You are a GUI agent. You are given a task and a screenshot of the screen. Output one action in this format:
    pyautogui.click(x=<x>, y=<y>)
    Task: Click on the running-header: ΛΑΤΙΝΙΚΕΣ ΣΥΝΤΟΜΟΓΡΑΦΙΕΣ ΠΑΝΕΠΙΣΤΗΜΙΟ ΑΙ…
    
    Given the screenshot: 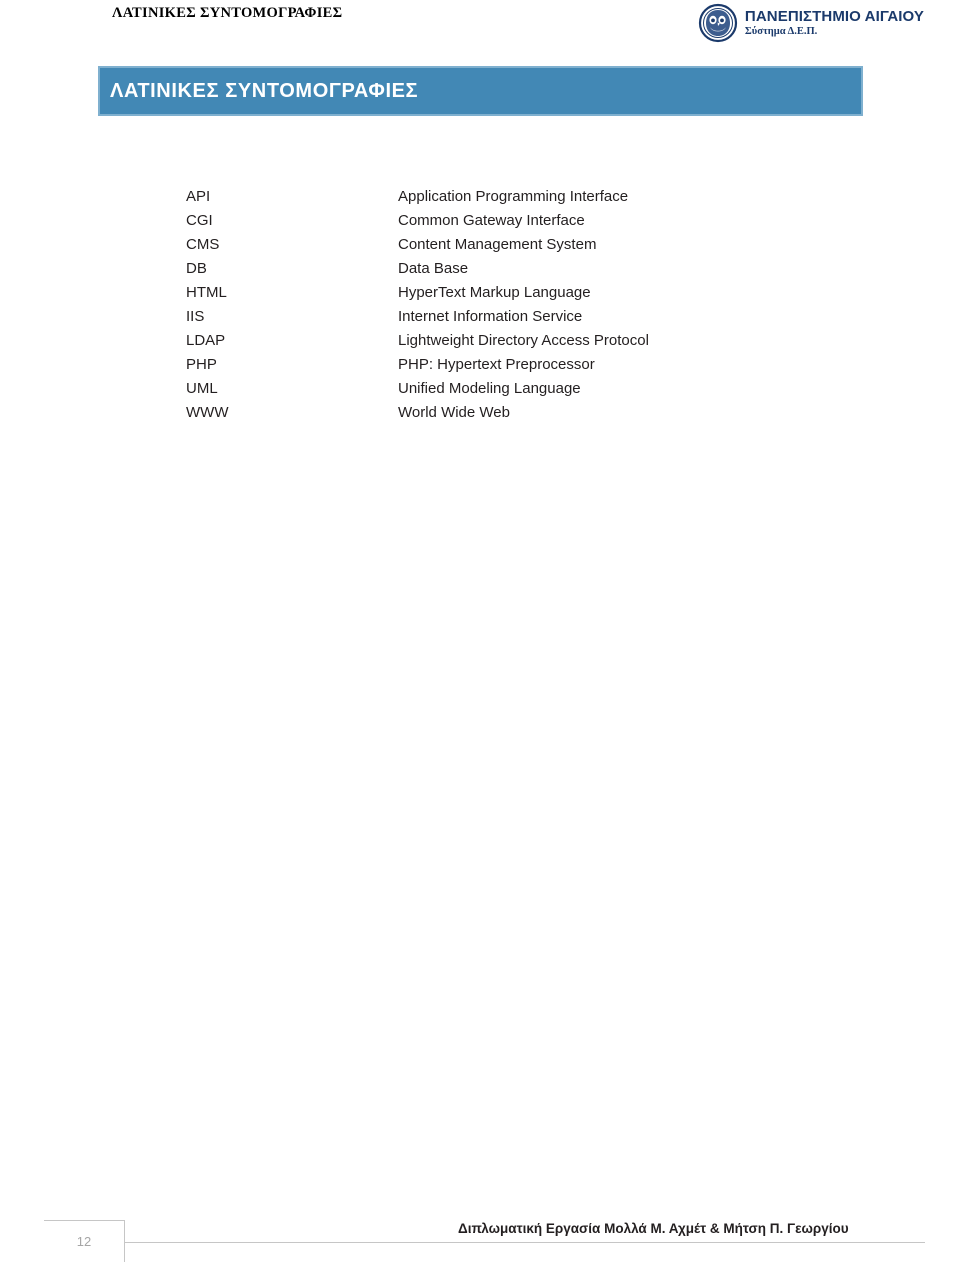 What is the action you would take?
    pyautogui.click(x=480, y=29)
    